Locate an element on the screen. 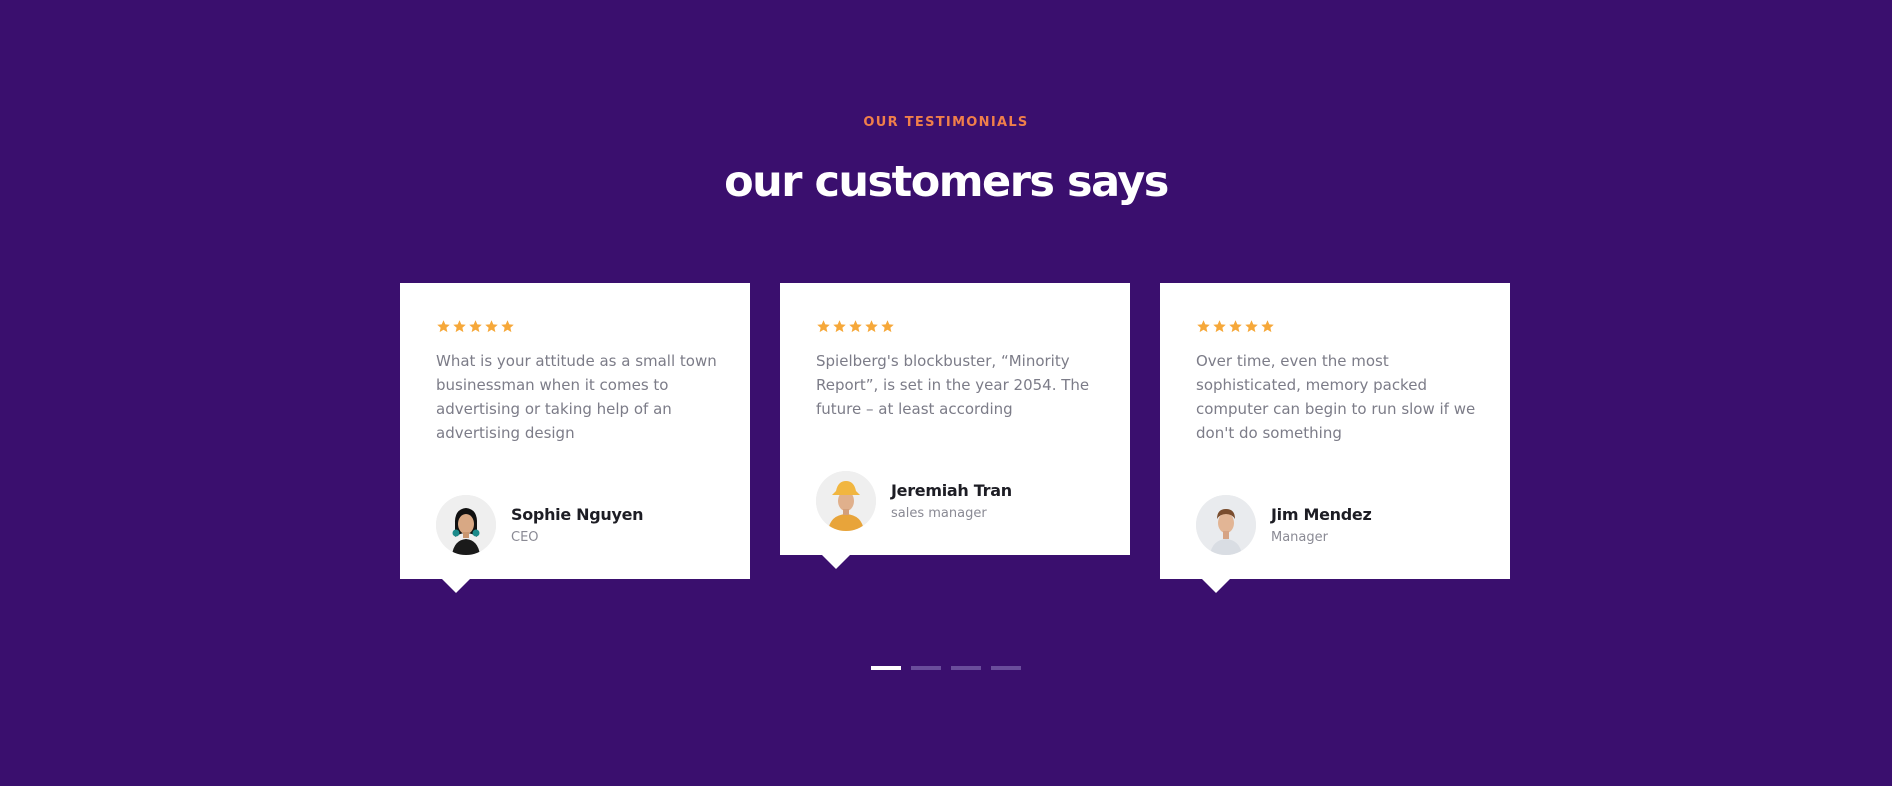  avatar-woman-icon is located at coordinates (466, 525).